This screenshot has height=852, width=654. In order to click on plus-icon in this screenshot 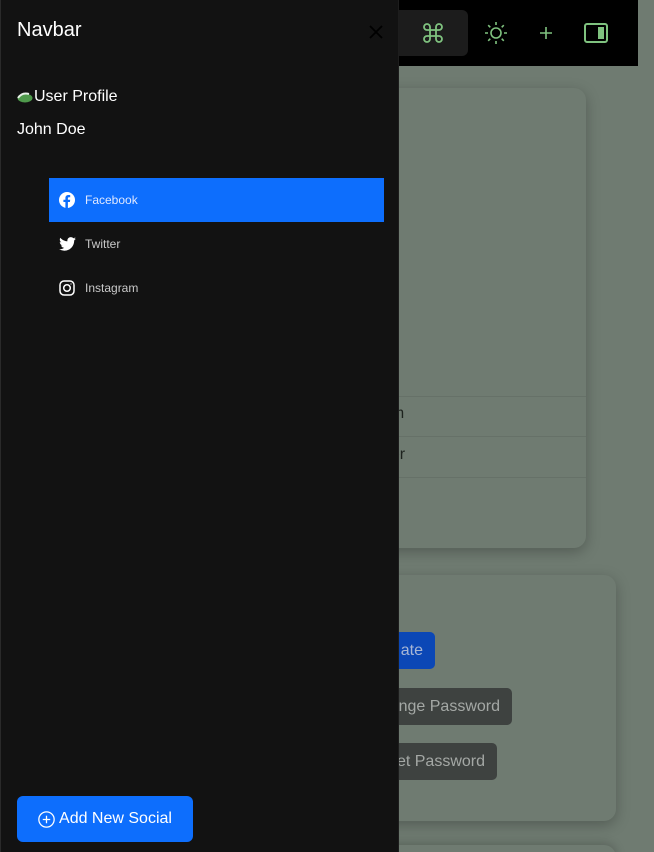, I will do `click(546, 33)`.